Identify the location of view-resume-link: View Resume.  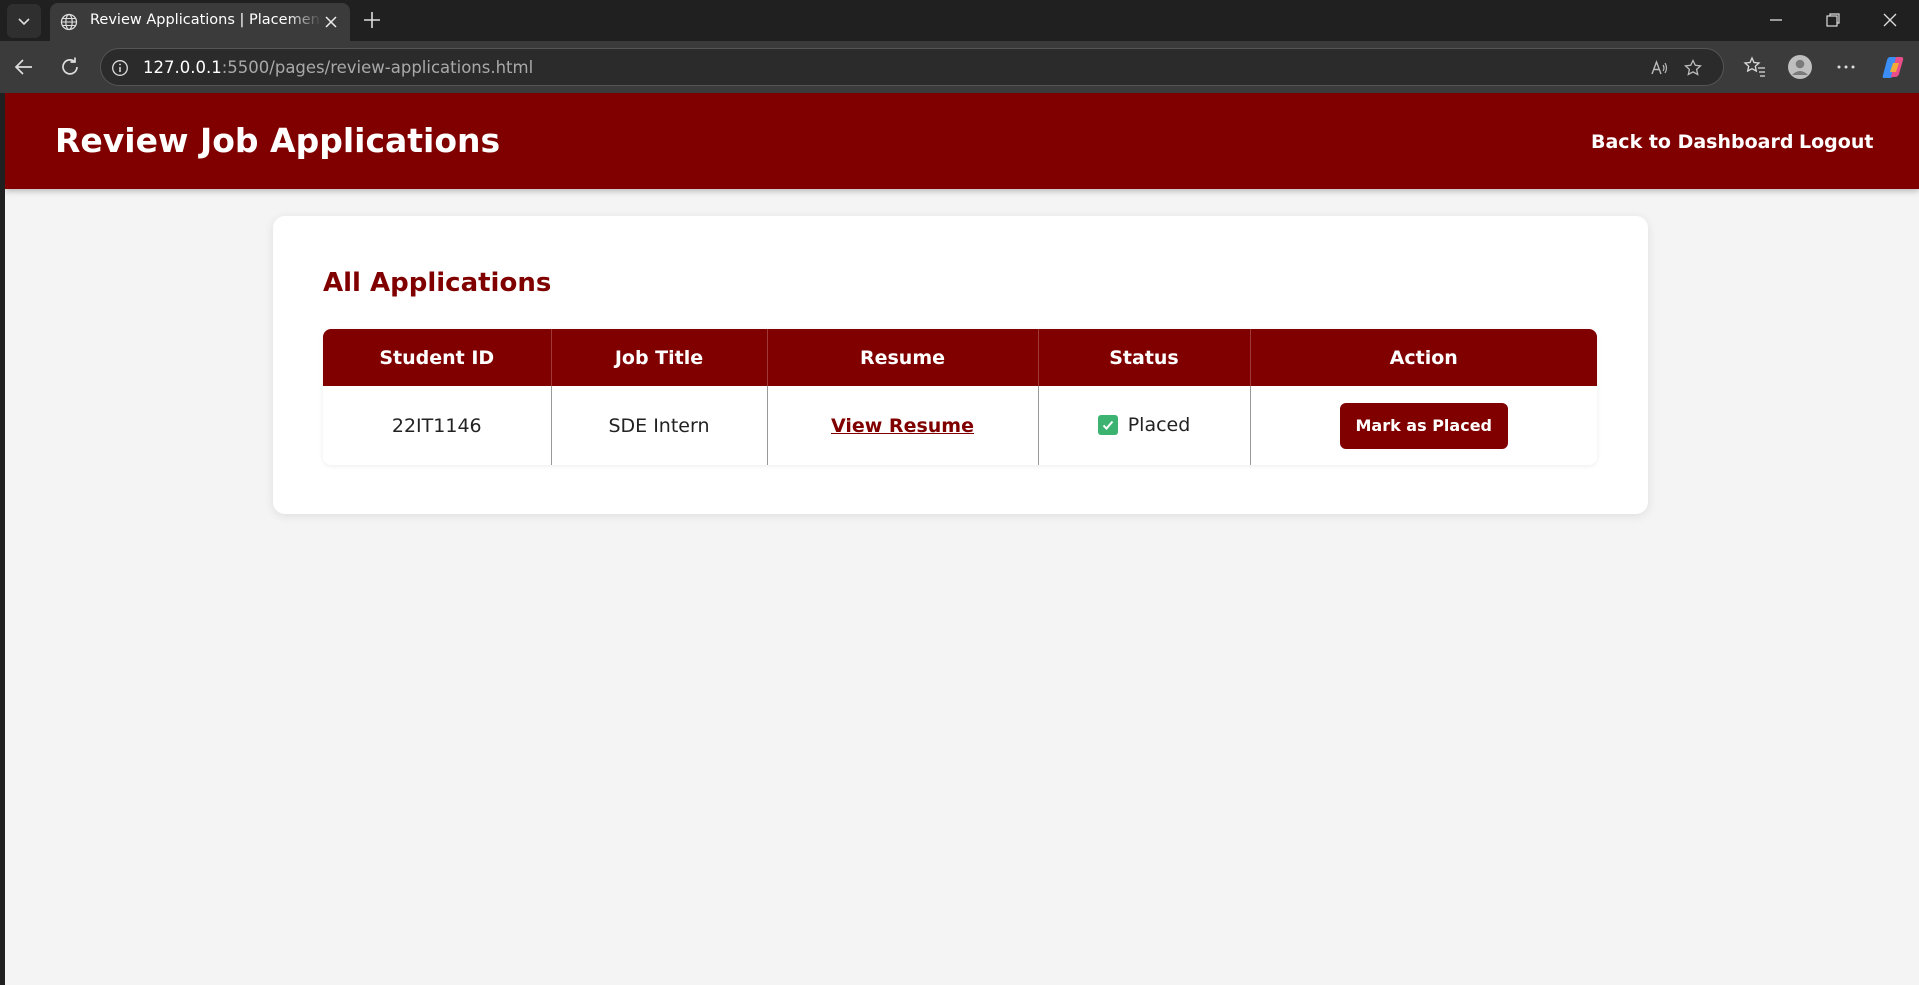
(902, 426).